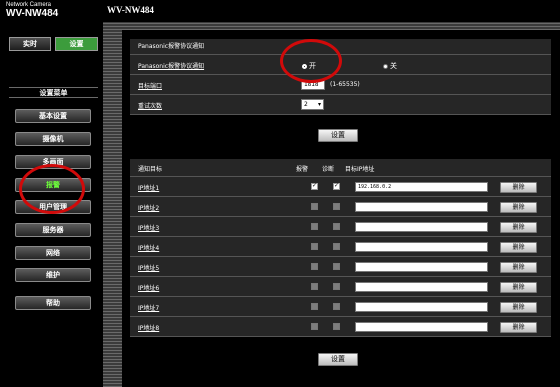  I want to click on retry-value: 2, so click(306, 104).